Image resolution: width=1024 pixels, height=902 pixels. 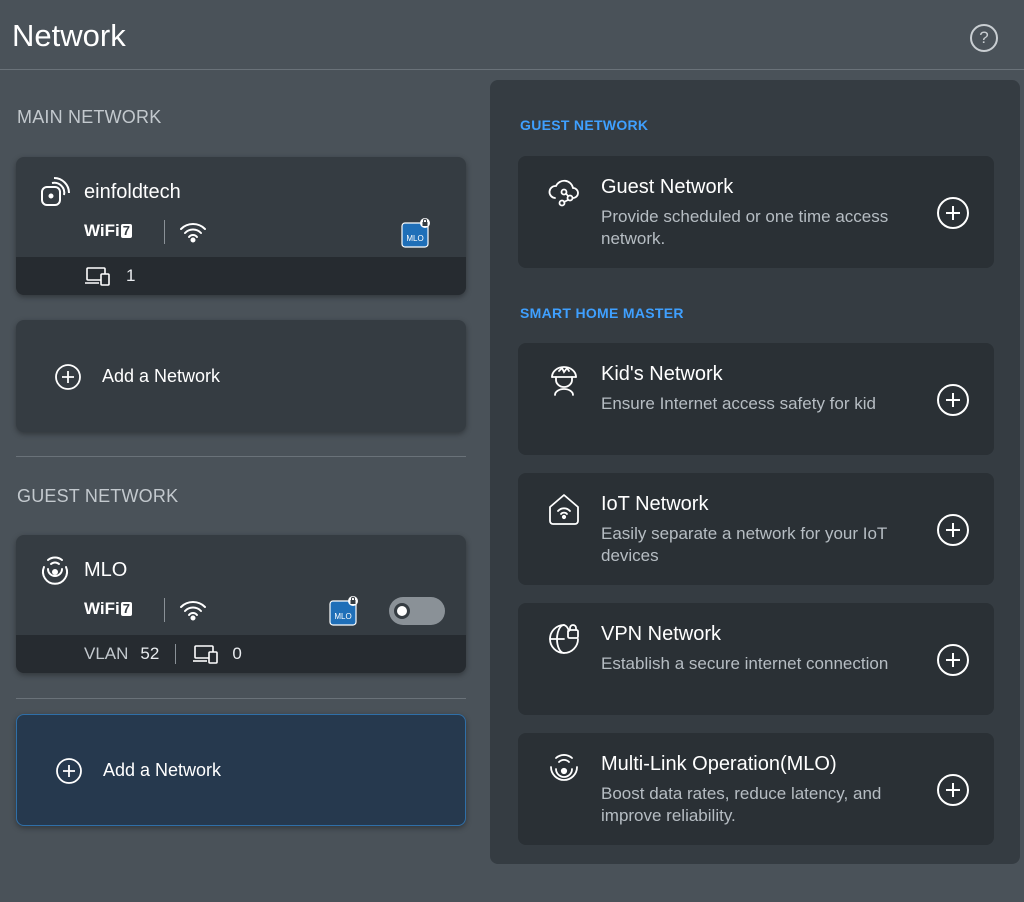 What do you see at coordinates (106, 570) in the screenshot?
I see `network-name: MLO` at bounding box center [106, 570].